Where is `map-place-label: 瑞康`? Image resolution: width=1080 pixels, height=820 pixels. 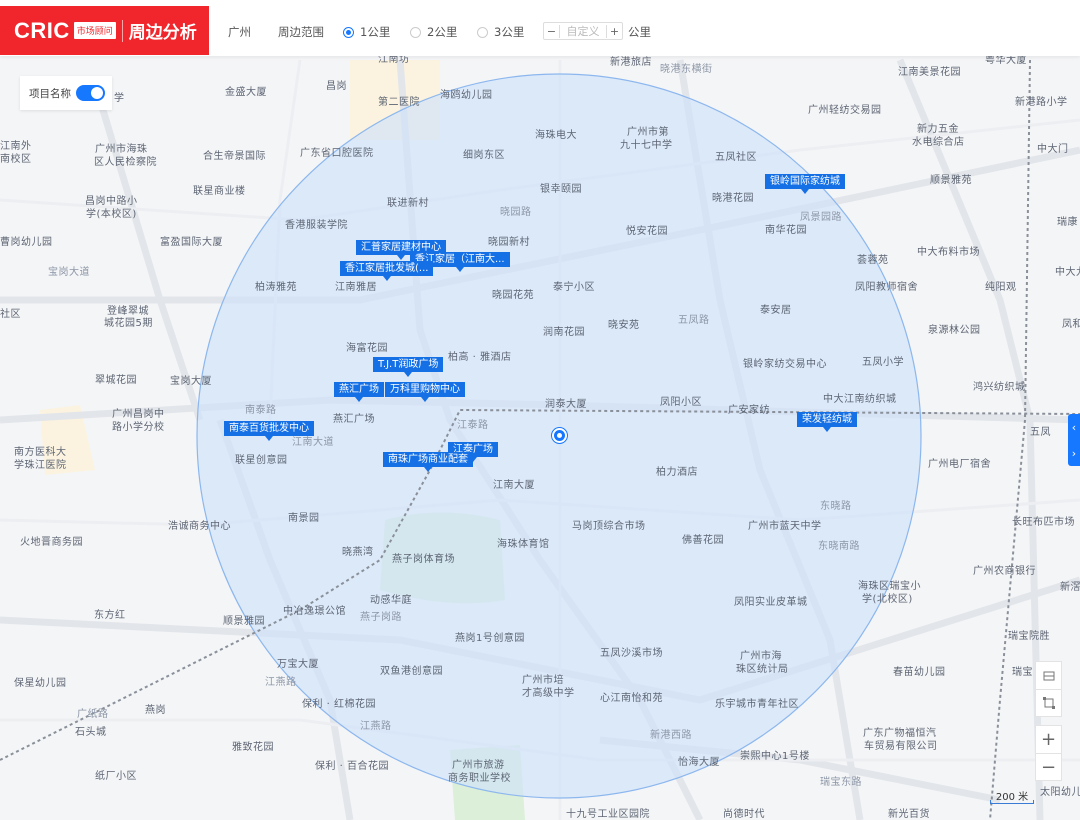 map-place-label: 瑞康 is located at coordinates (1067, 222).